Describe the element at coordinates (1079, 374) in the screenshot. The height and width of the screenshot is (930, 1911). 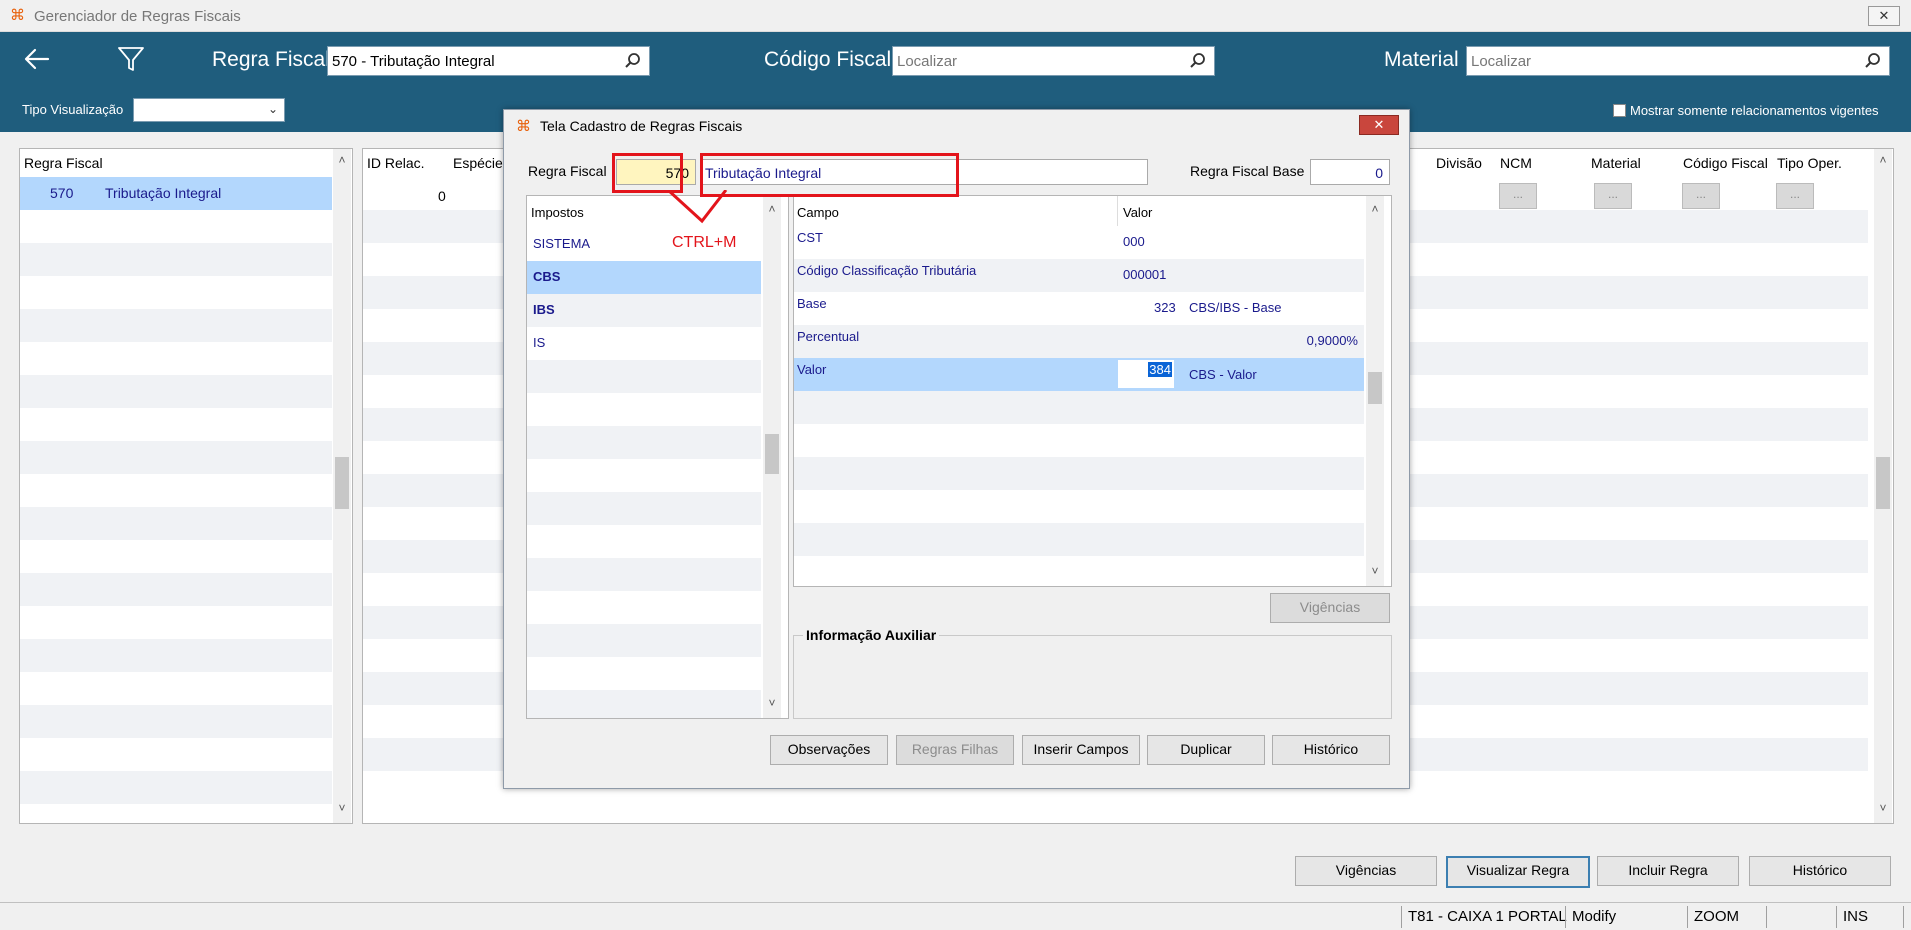
I see `table-row: Valor 384 CBS - Valor` at that location.